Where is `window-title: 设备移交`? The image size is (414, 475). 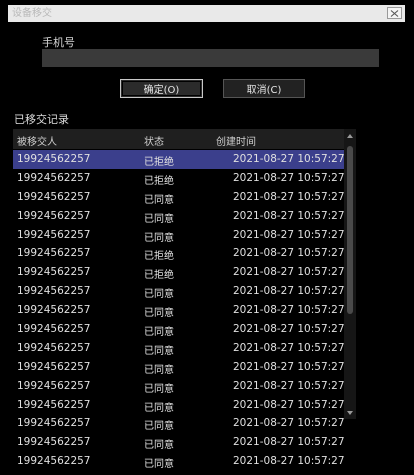
window-title: 设备移交 is located at coordinates (32, 13).